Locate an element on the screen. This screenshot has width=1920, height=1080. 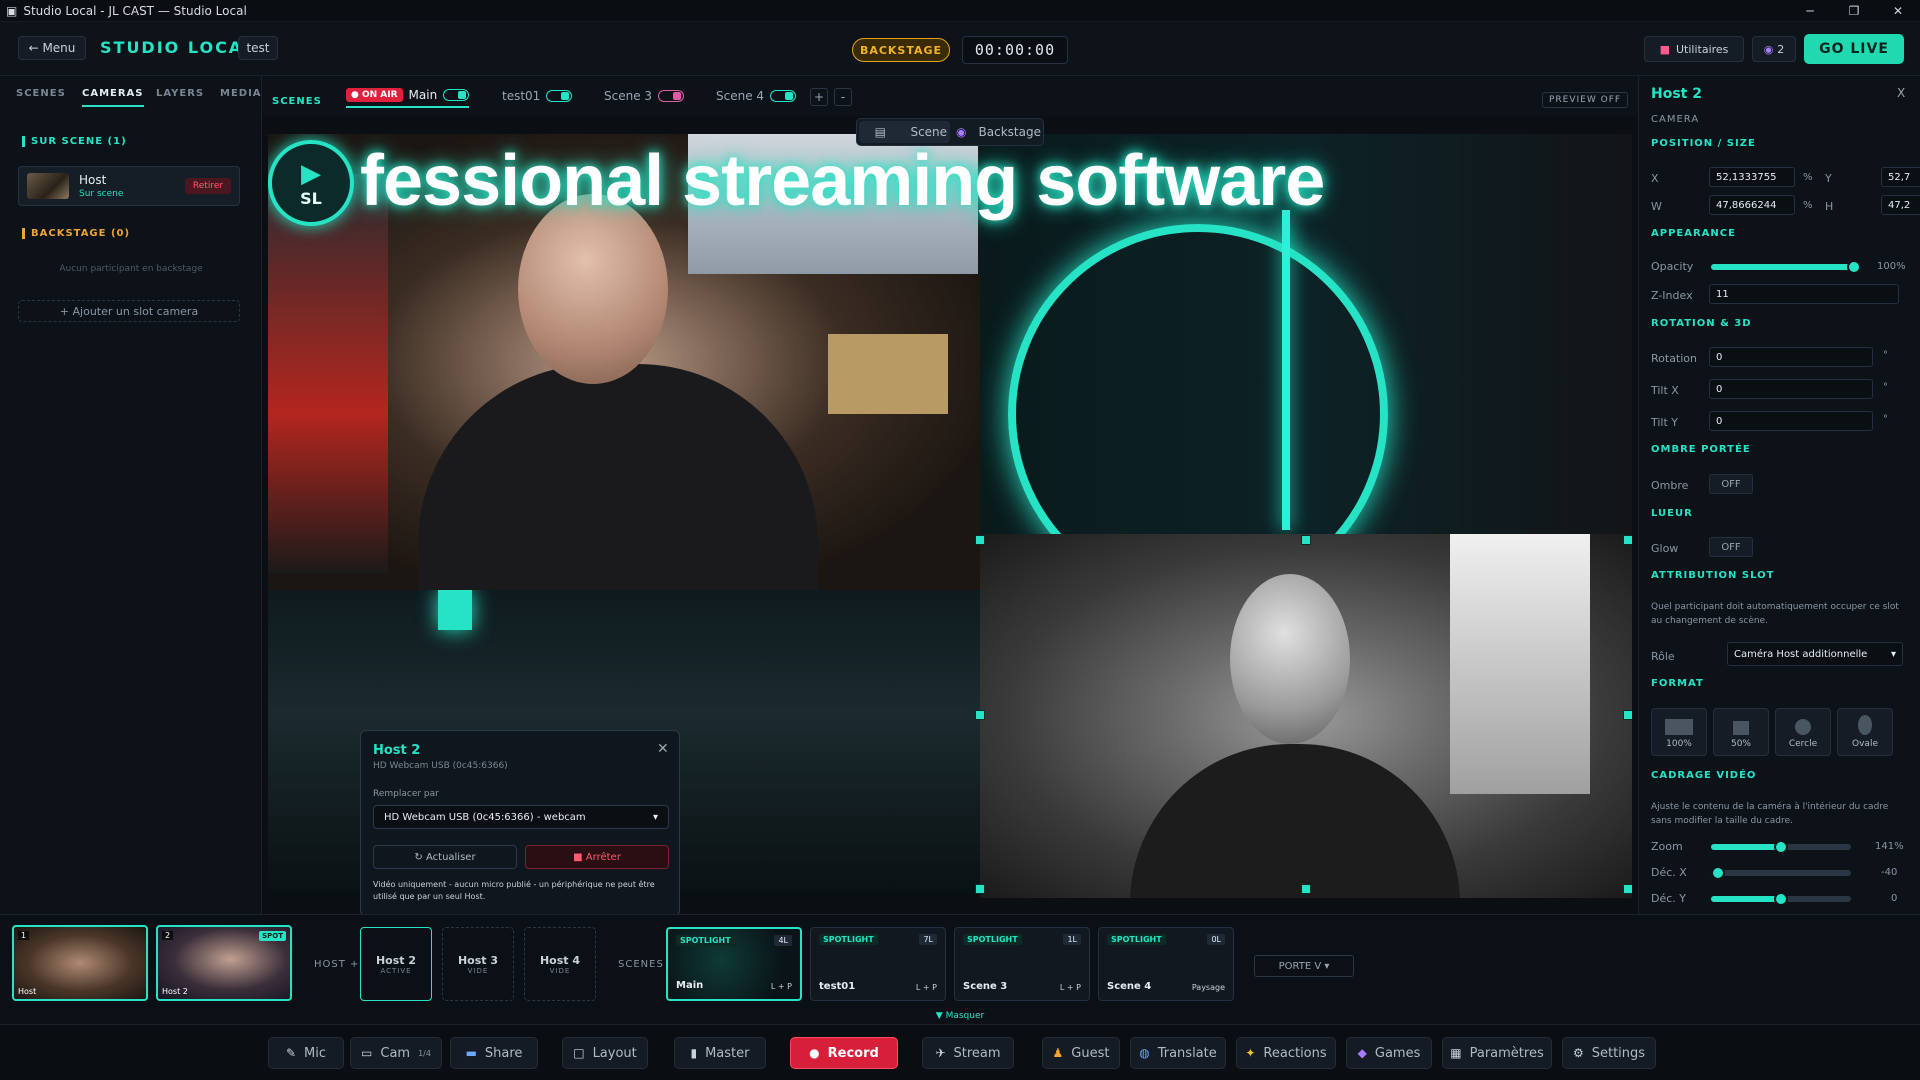
globe-icon: ◍ is located at coordinates (1144, 1053).